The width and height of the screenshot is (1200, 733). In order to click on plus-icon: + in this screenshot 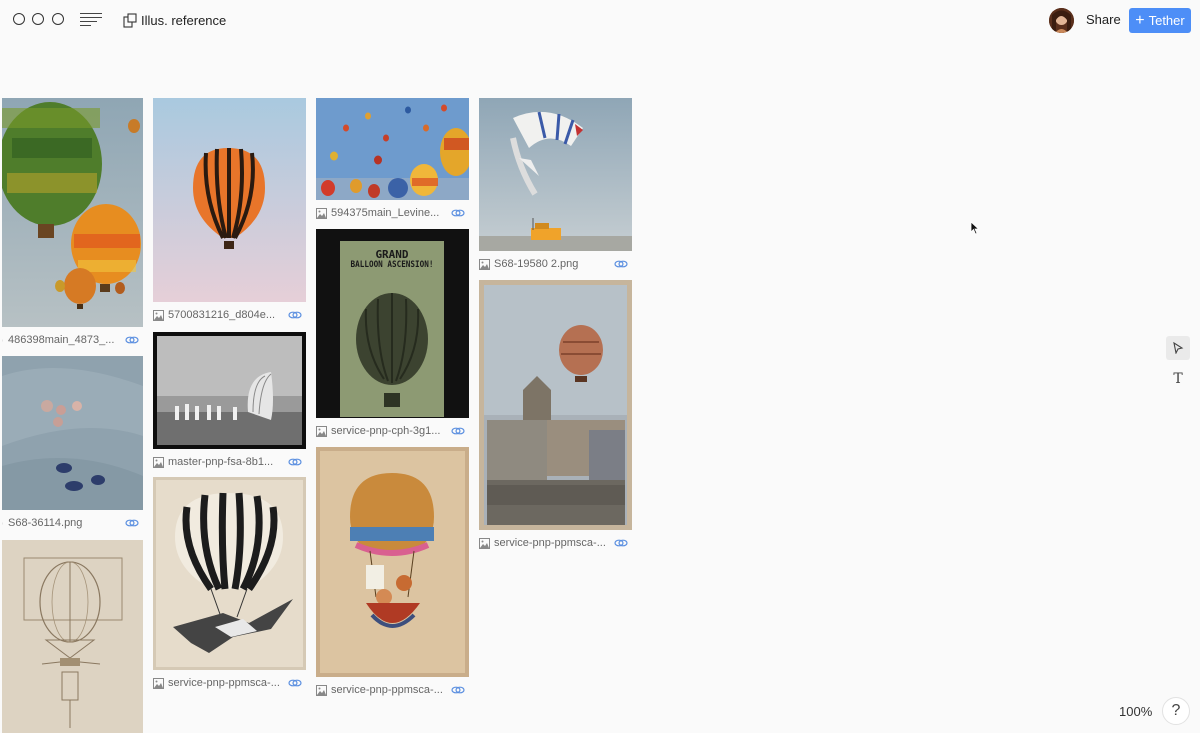, I will do `click(1140, 20)`.